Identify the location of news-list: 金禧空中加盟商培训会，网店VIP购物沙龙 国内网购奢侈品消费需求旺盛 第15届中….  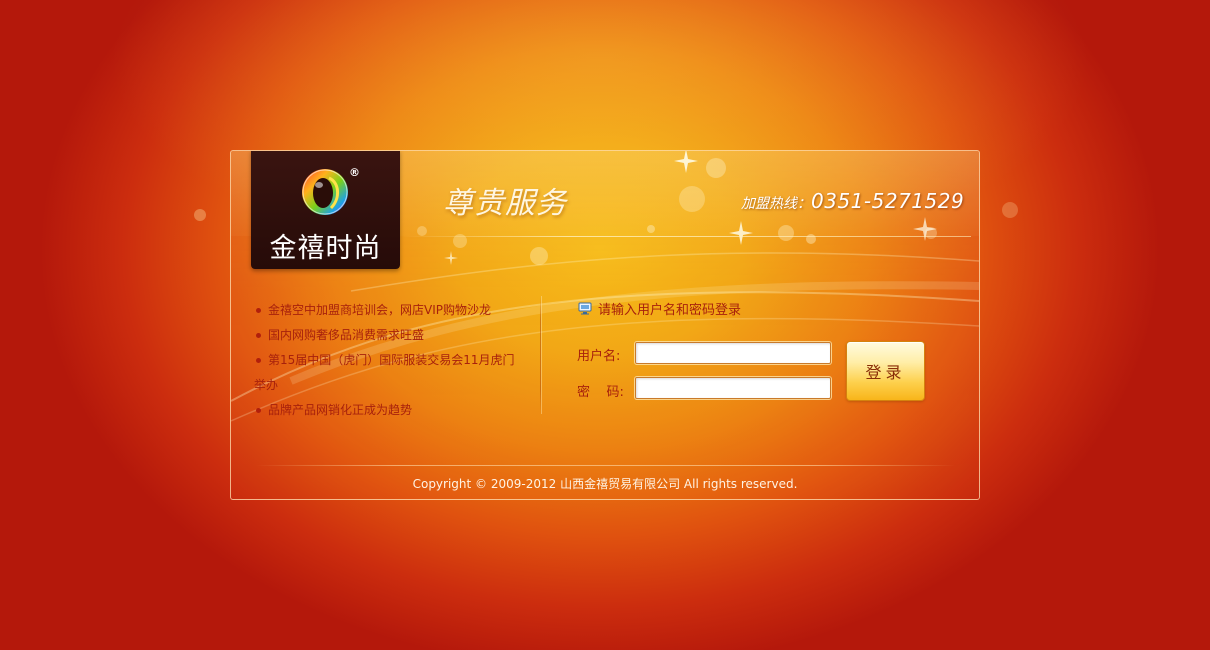
(389, 360).